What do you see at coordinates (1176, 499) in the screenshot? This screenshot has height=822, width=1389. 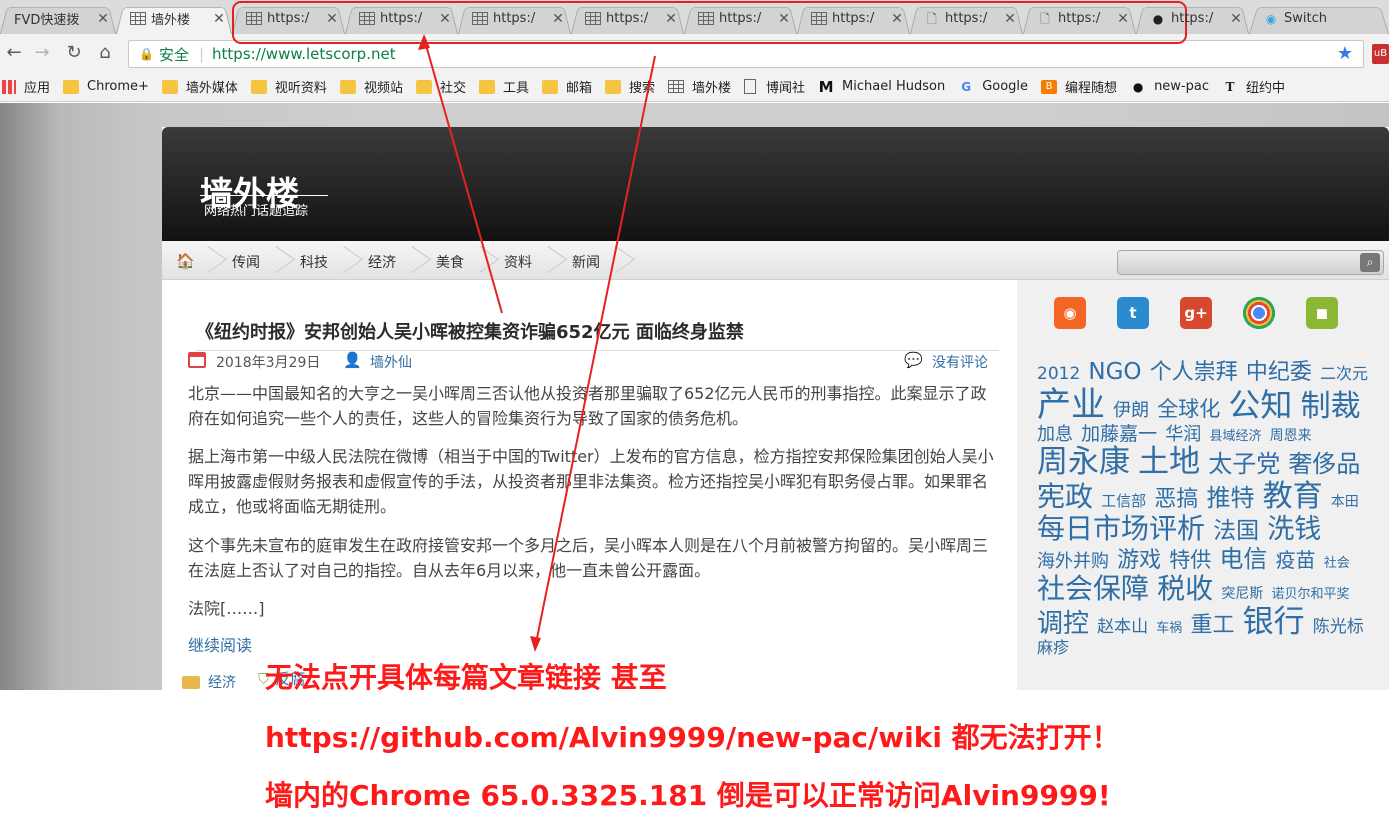 I see `tag-cloud-item: 恶搞` at bounding box center [1176, 499].